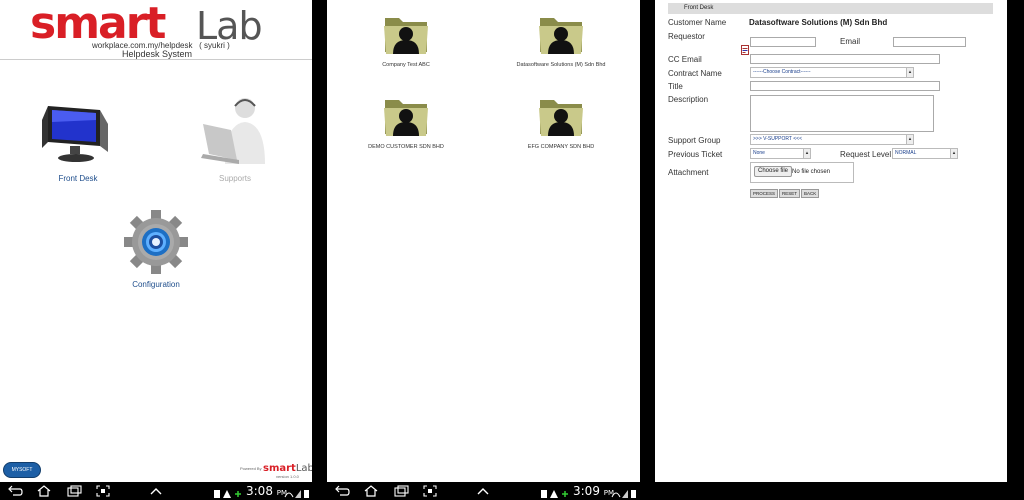 The width and height of the screenshot is (1024, 500). What do you see at coordinates (845, 59) in the screenshot?
I see `cc-email-input` at bounding box center [845, 59].